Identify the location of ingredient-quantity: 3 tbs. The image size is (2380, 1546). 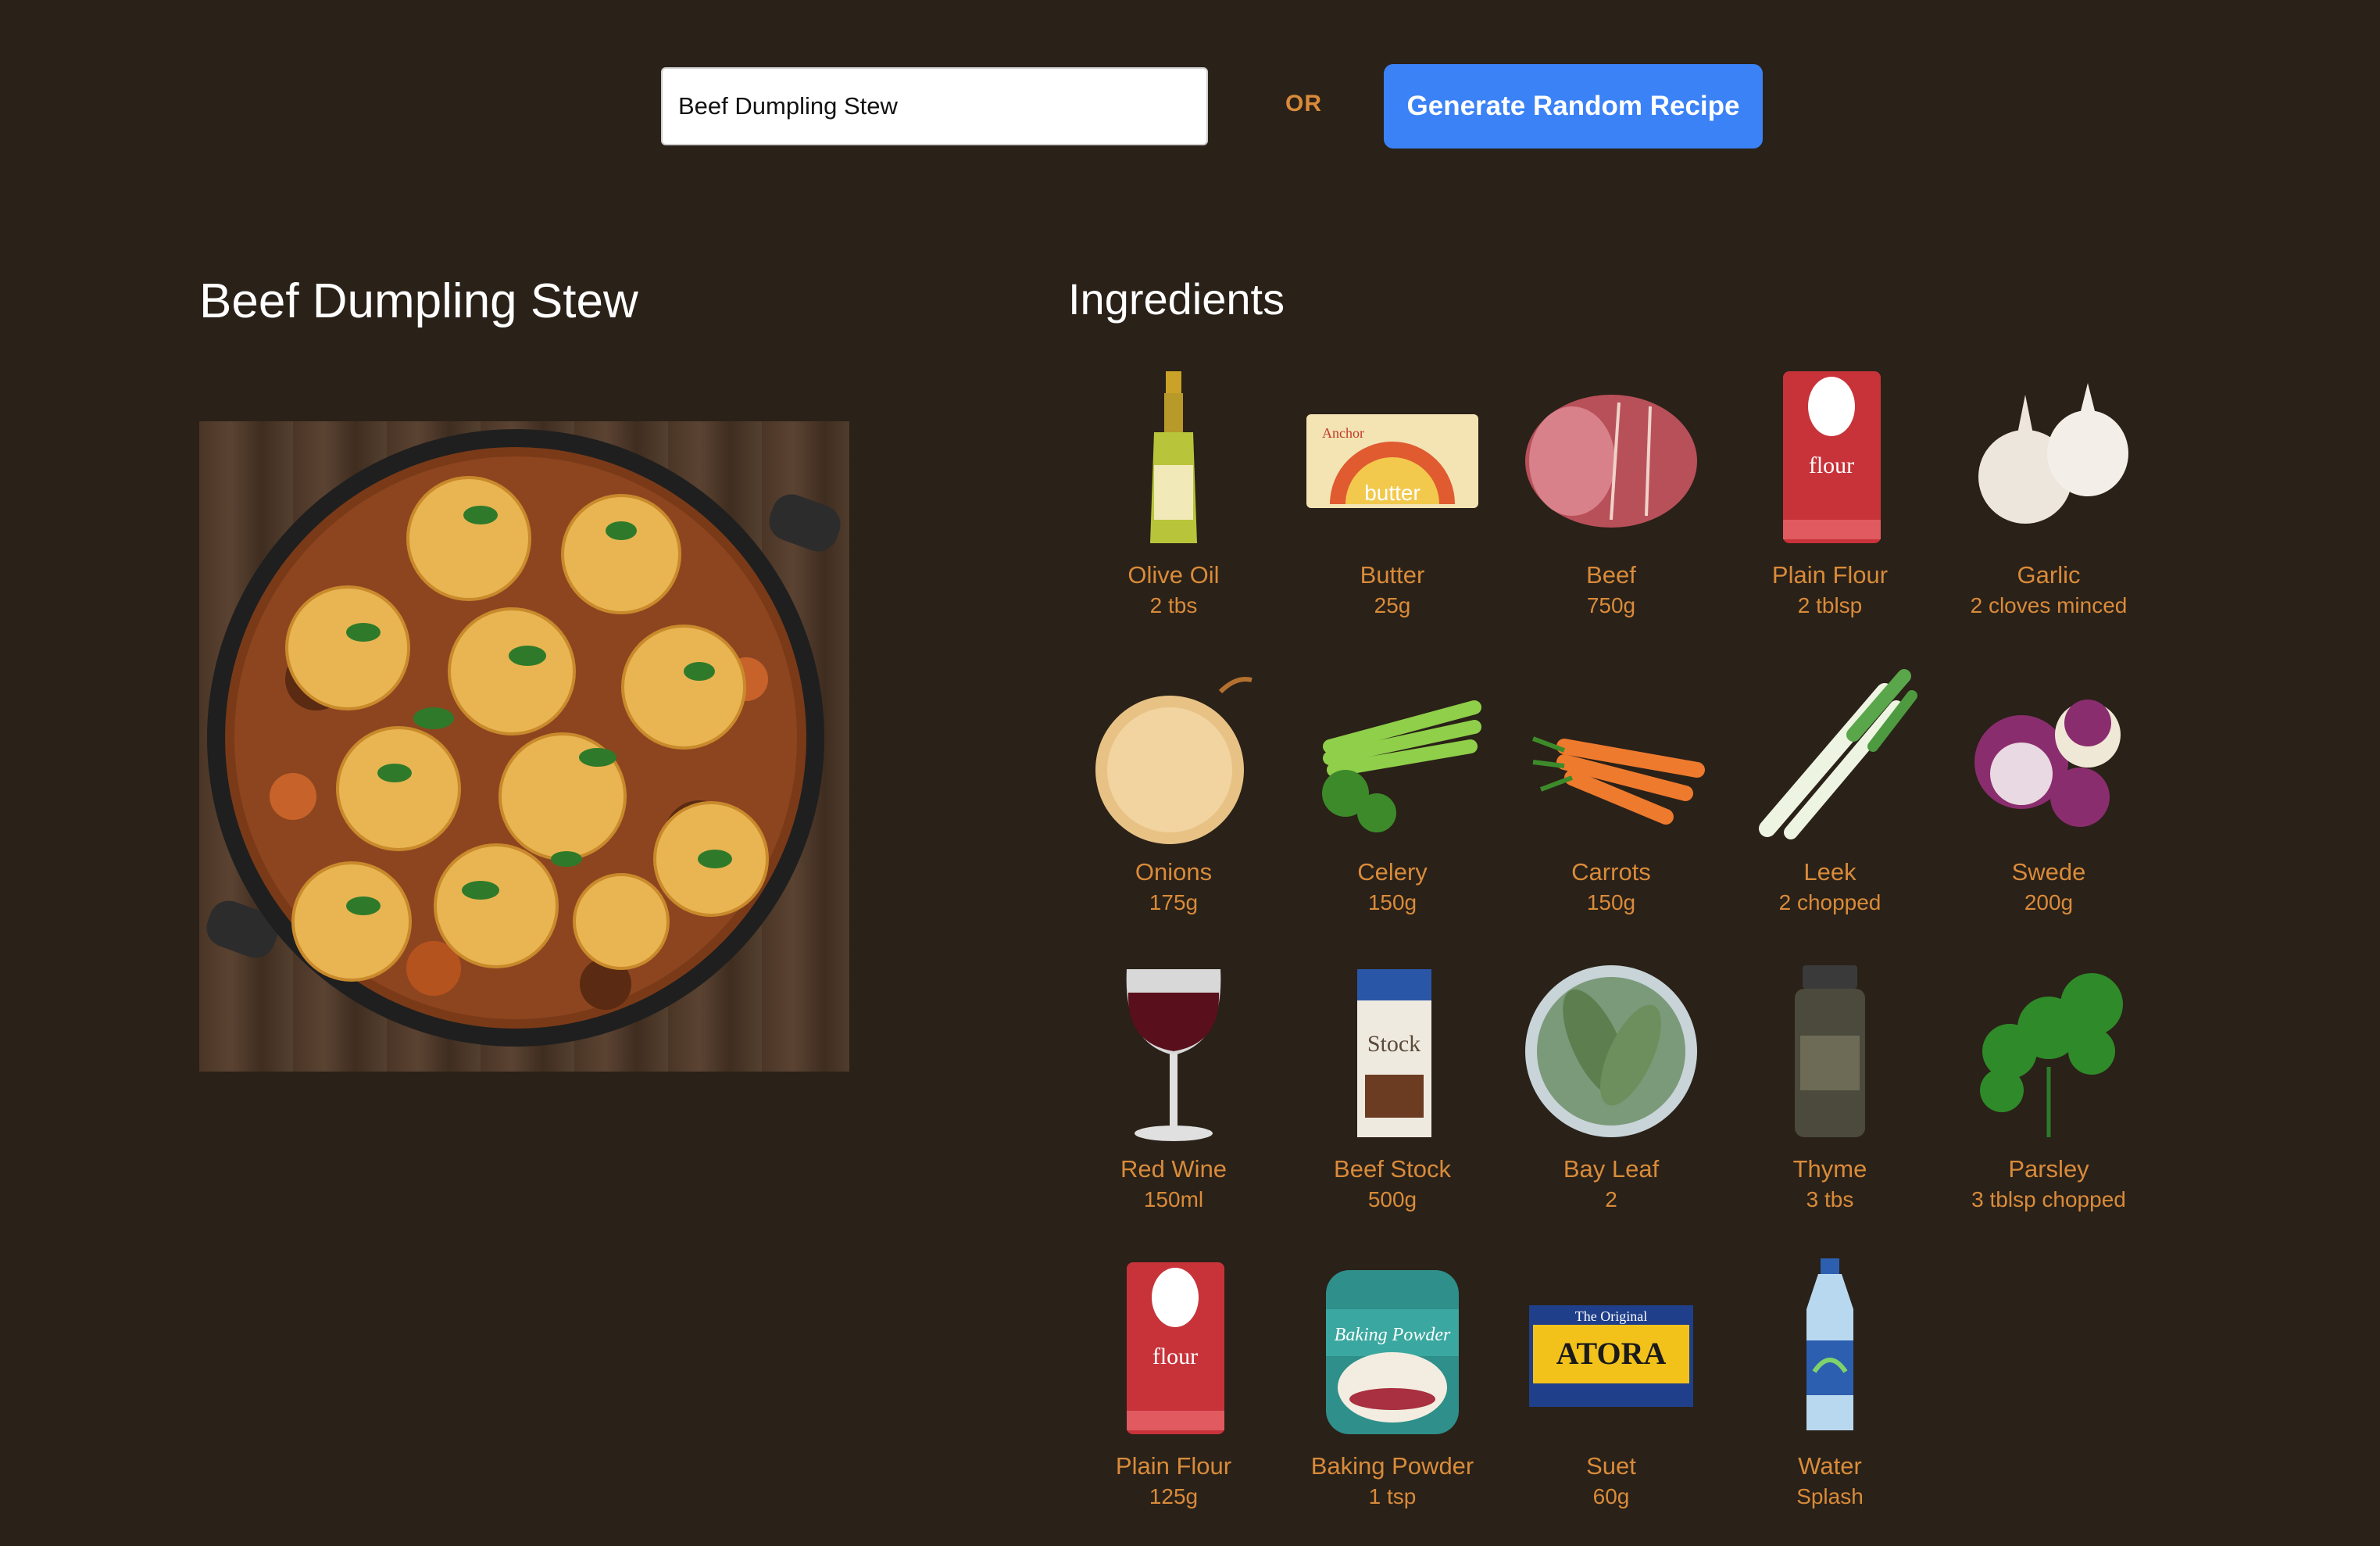
(1830, 1199).